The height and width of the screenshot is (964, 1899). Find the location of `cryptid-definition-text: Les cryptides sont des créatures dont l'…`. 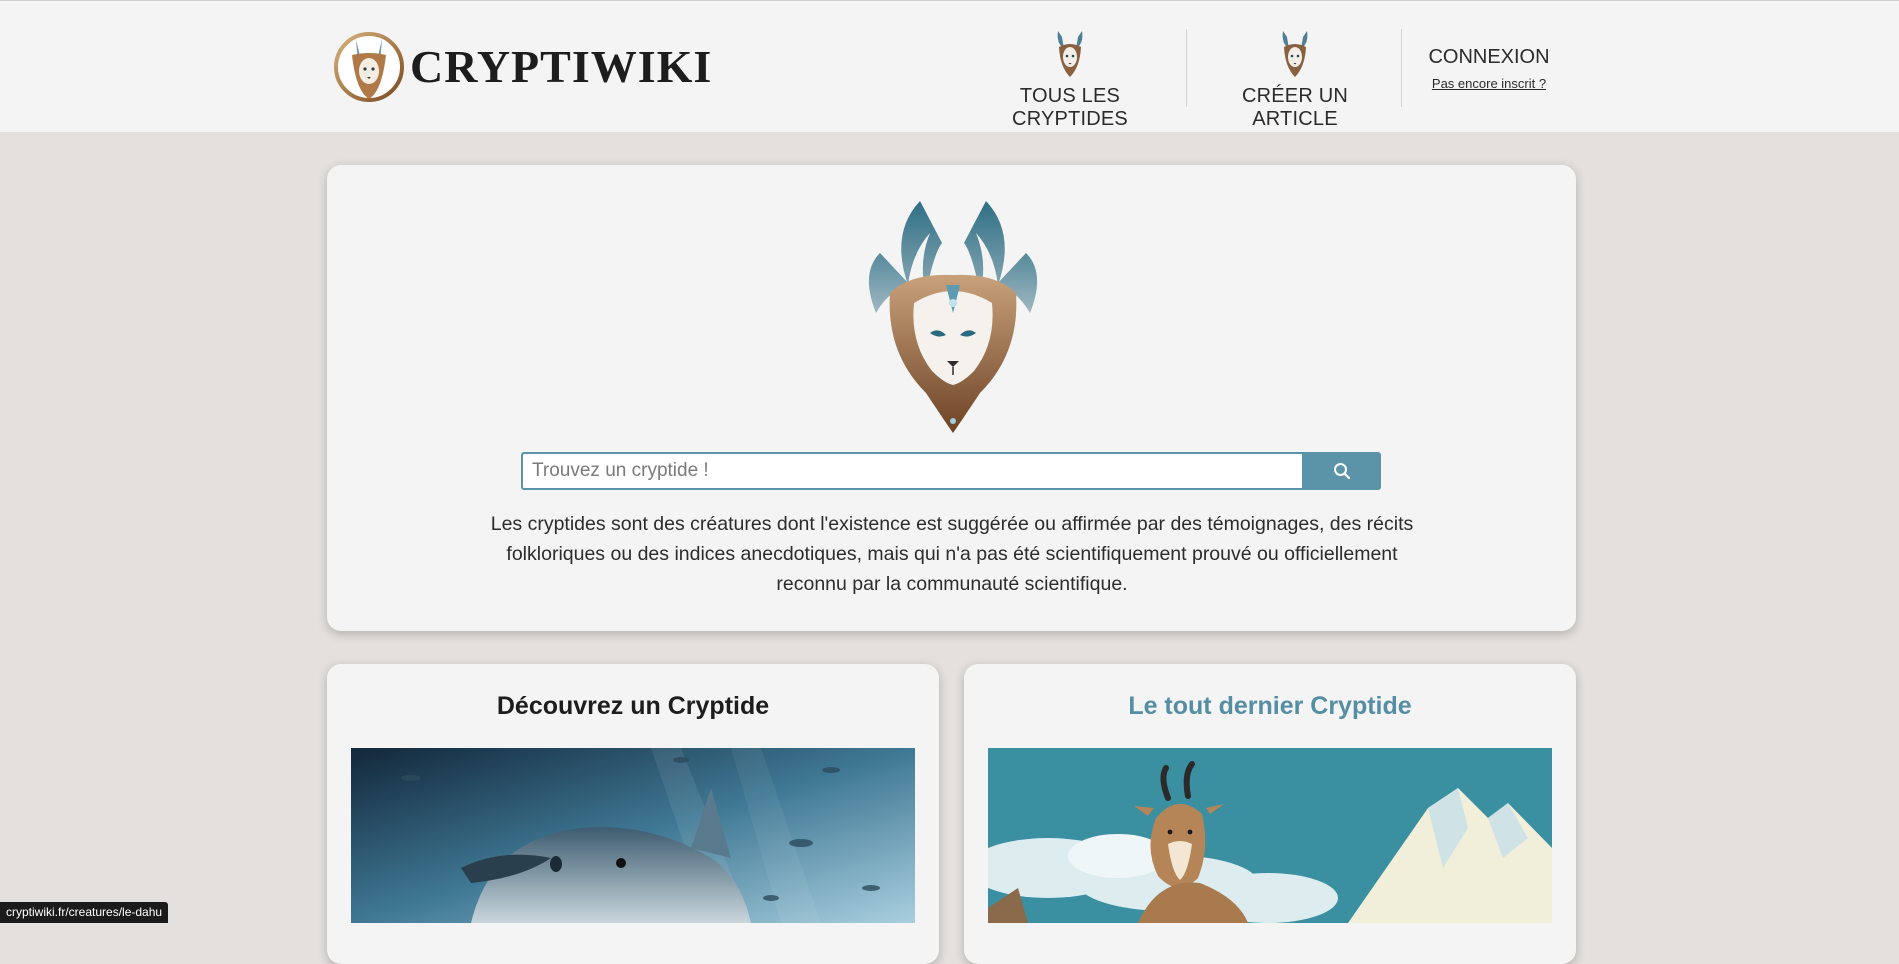

cryptid-definition-text: Les cryptides sont des créatures dont l'… is located at coordinates (952, 554).